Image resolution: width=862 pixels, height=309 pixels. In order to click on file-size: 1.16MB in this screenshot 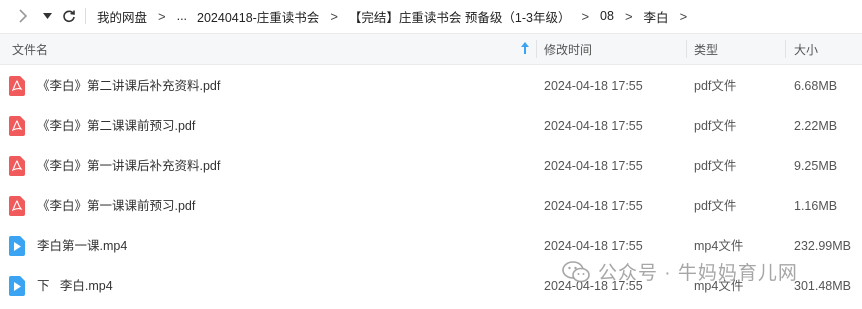, I will do `click(816, 206)`.